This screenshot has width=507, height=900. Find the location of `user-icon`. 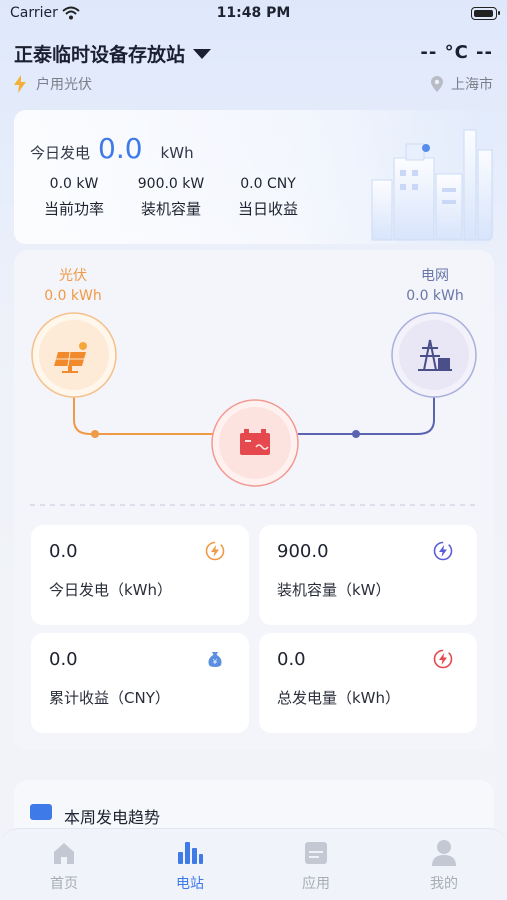

user-icon is located at coordinates (444, 853).